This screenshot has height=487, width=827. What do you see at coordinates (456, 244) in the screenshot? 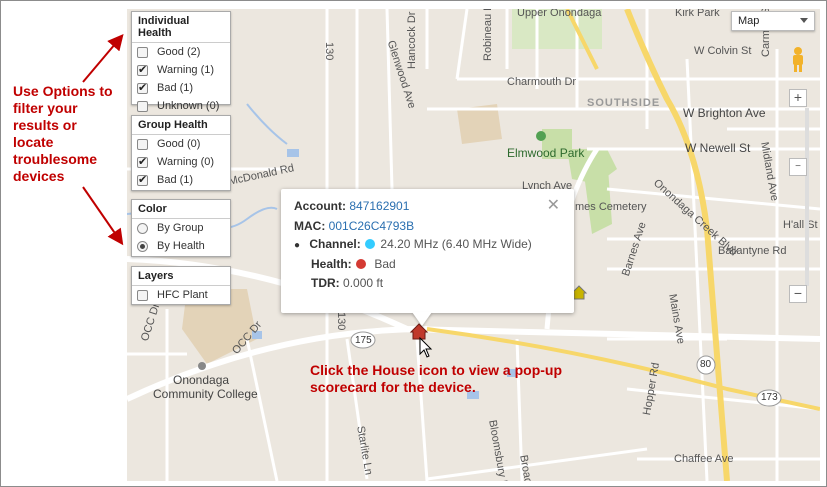
I see `channel-value: 24.20 MHz (6.40 MHz Wide)` at bounding box center [456, 244].